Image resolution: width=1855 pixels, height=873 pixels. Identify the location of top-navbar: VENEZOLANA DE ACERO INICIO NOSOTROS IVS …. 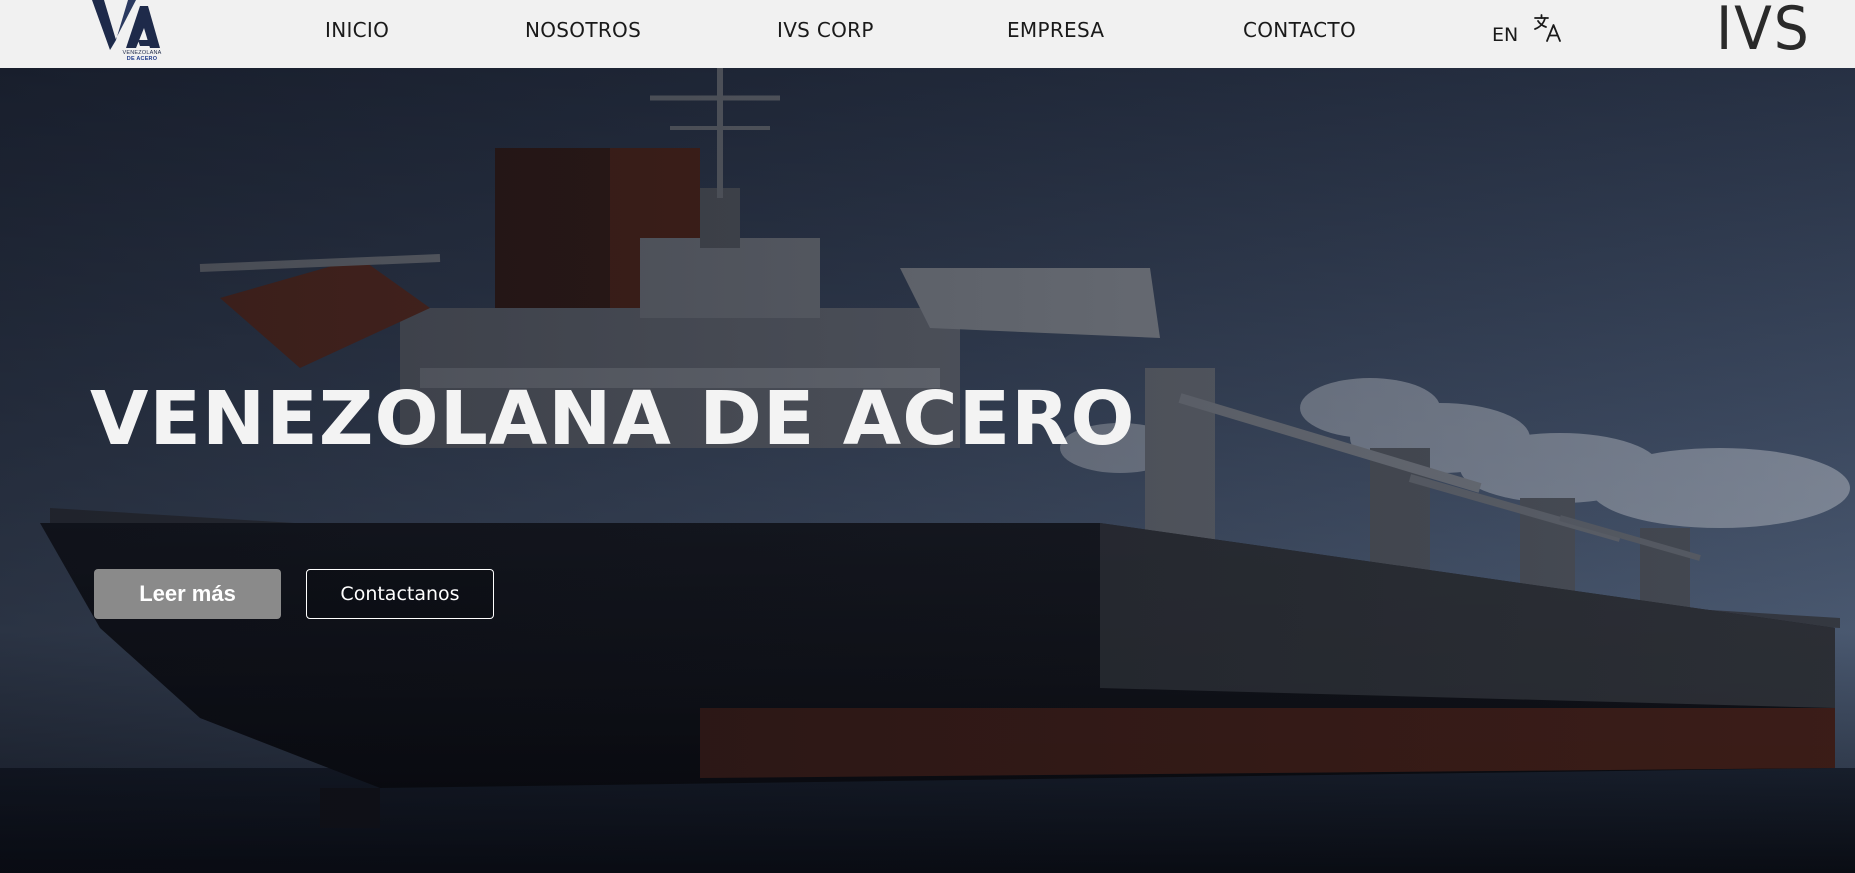
(927, 34).